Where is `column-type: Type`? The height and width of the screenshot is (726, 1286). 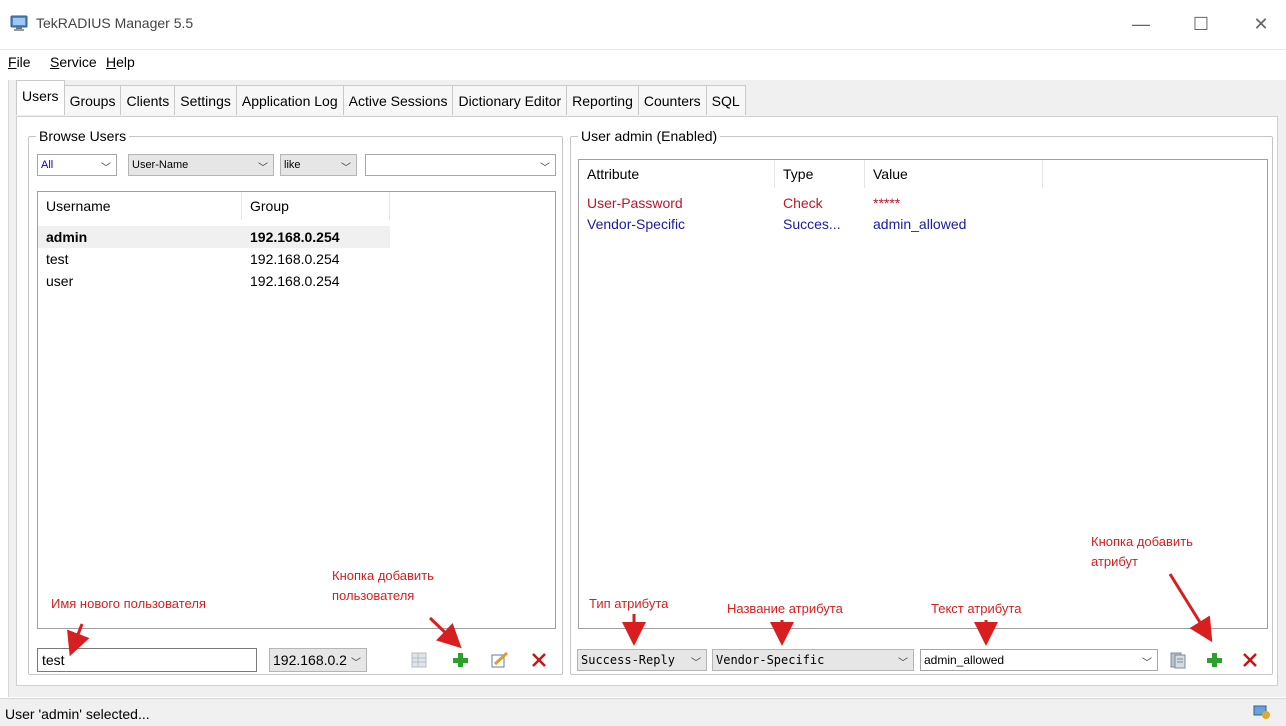 column-type: Type is located at coordinates (820, 174).